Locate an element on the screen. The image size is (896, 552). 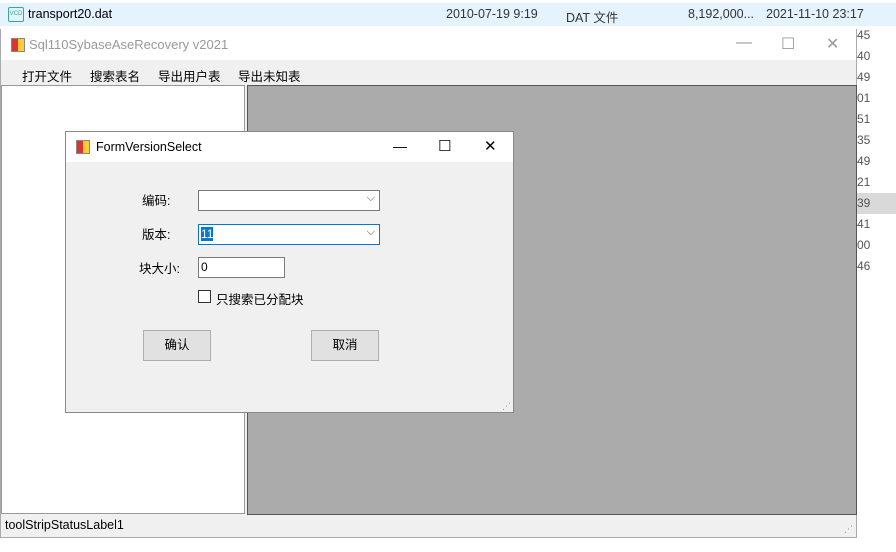
encoding-combo: ⌵ is located at coordinates (289, 200).